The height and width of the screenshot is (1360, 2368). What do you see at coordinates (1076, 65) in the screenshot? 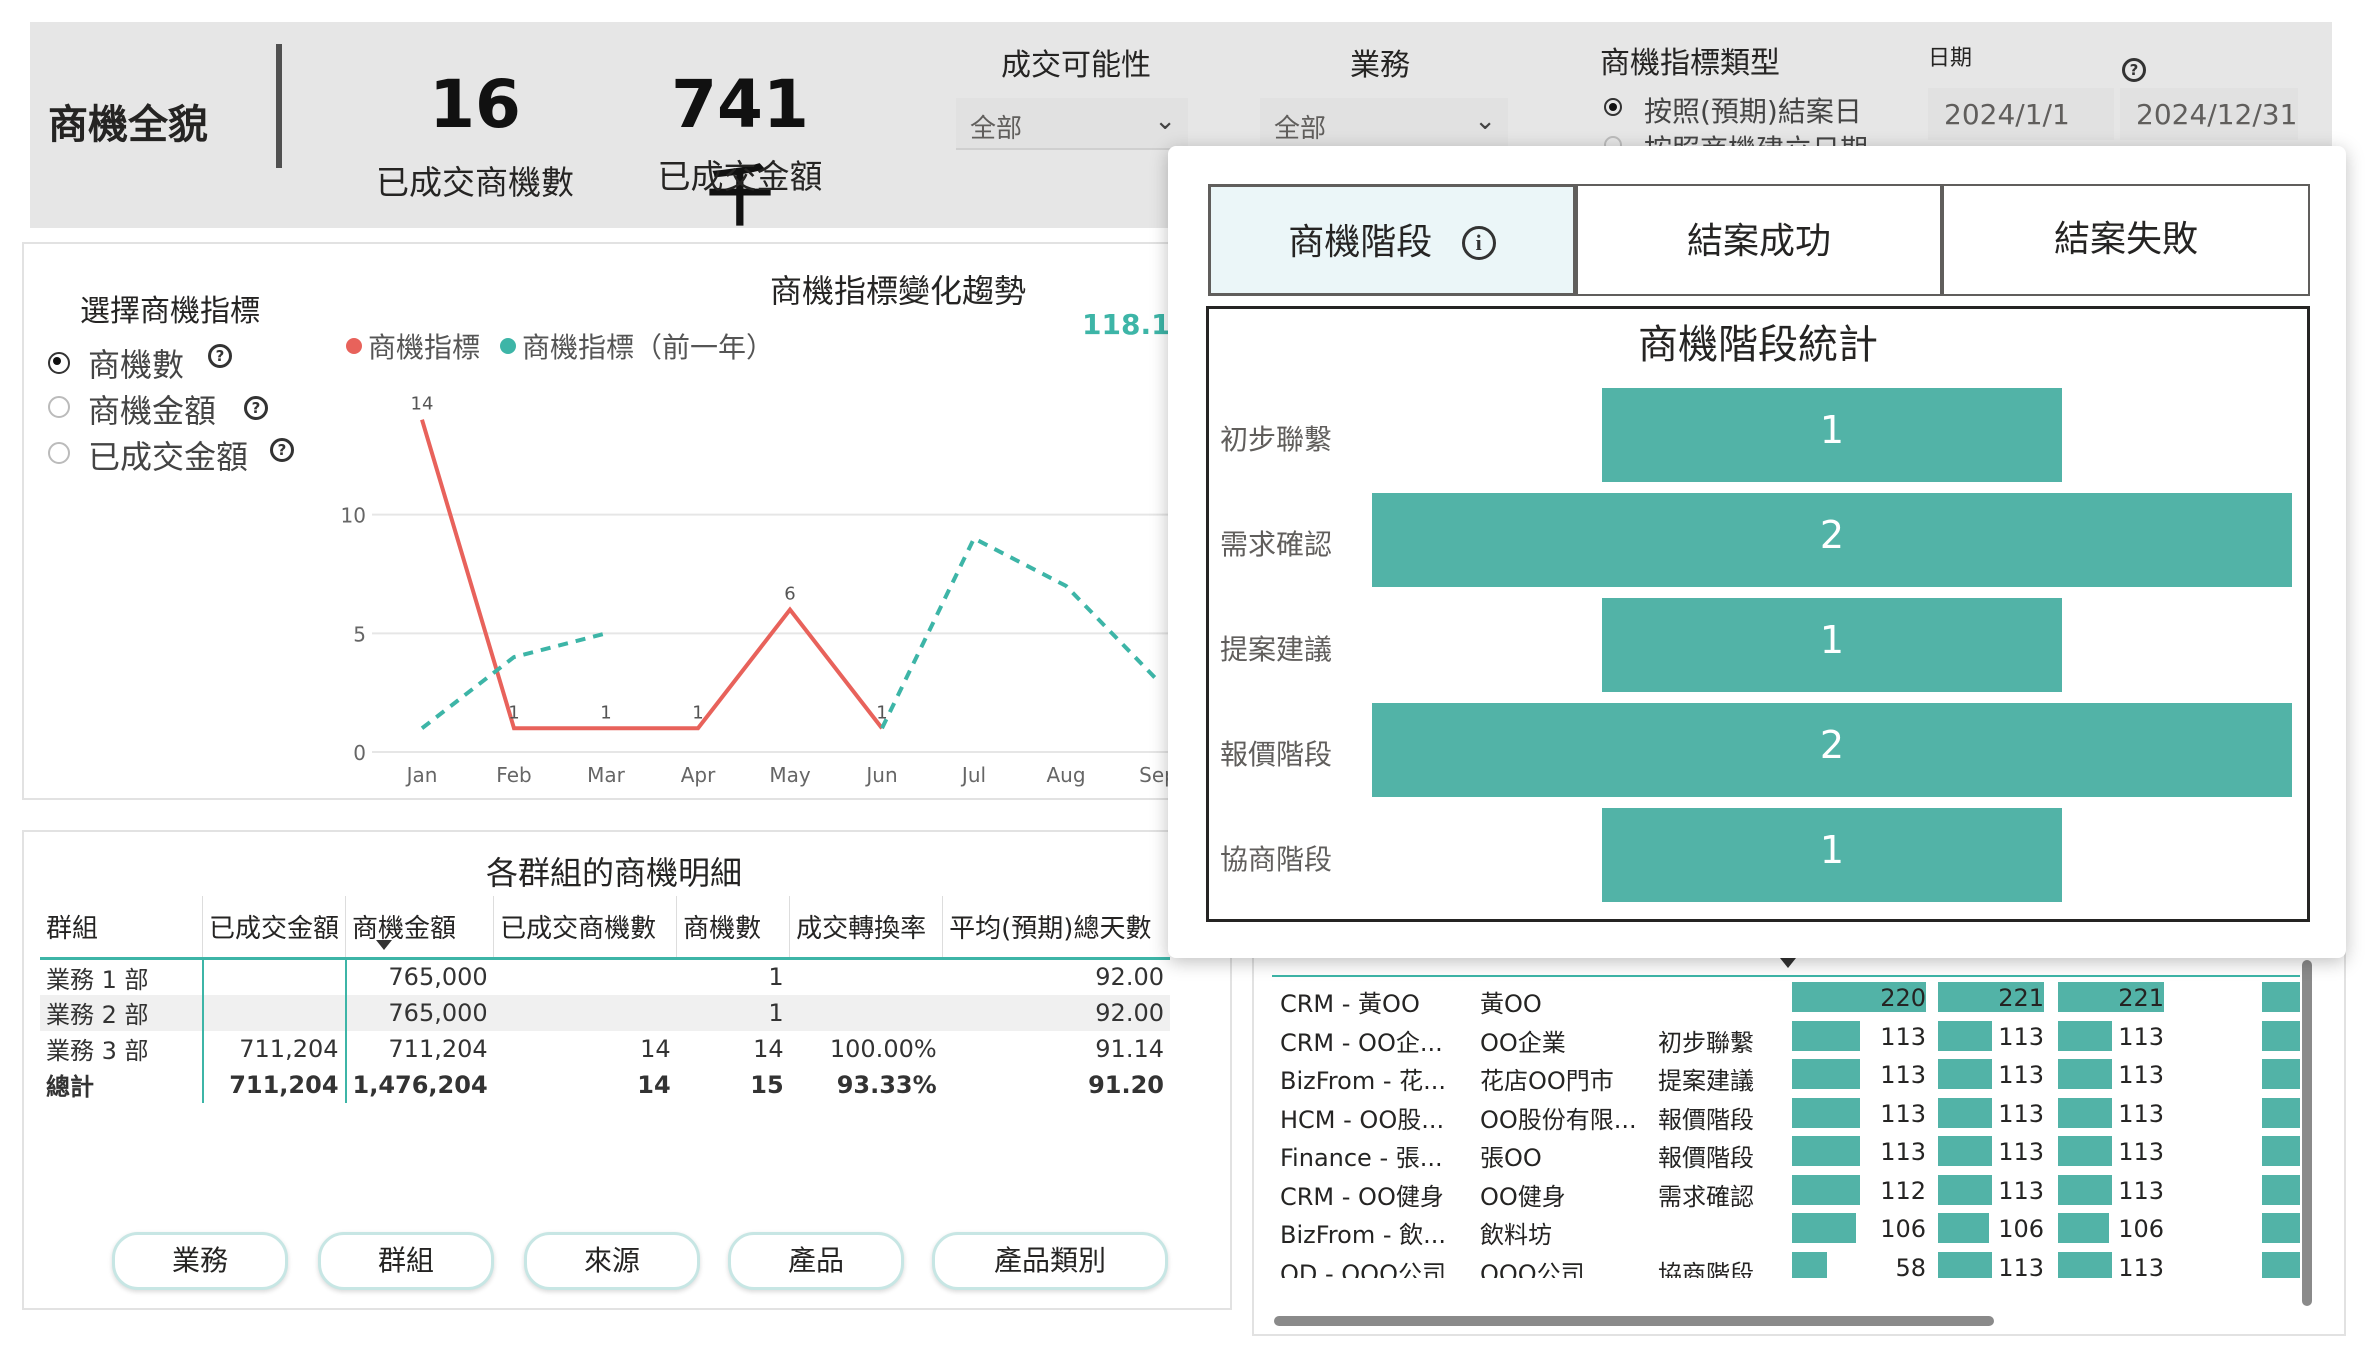
I see `probability-slicer-title: 成交可能性` at bounding box center [1076, 65].